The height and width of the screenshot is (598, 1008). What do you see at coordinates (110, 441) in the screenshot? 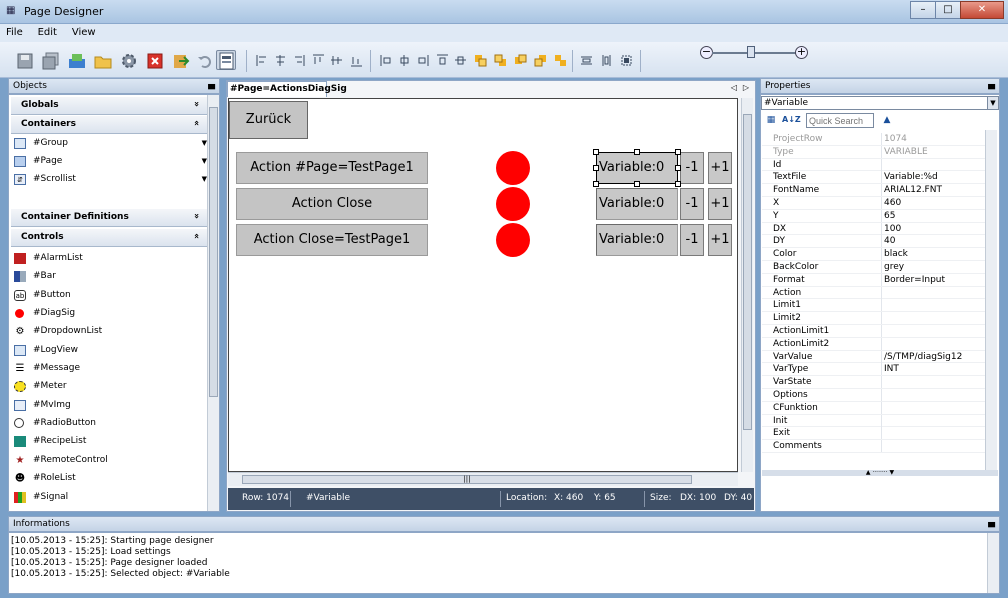
I see `list-item-recipelist: #RecipeList` at bounding box center [110, 441].